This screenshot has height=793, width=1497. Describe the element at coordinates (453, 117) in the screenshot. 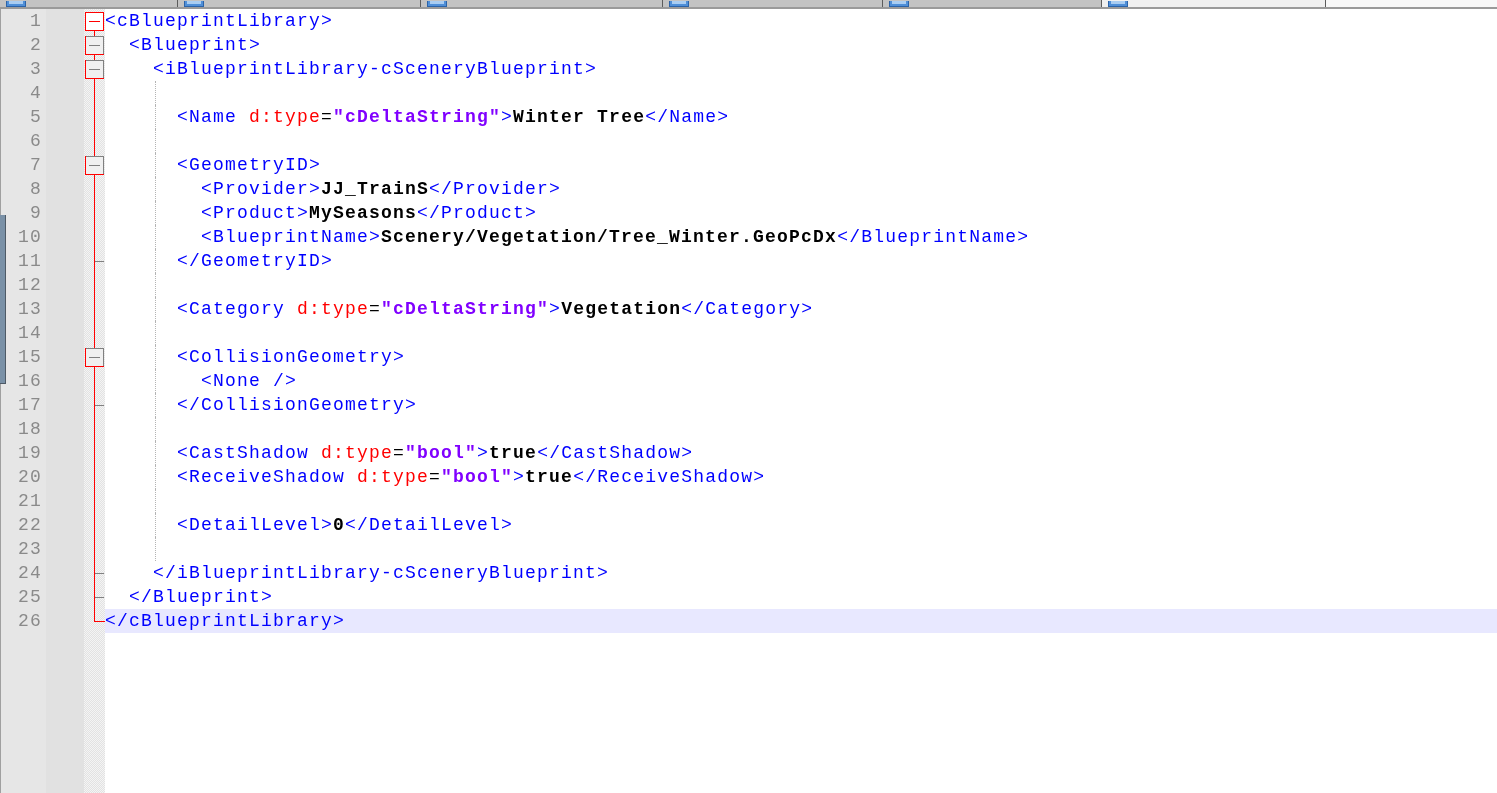

I see `code-line: <Name d:type="cDeltaString">Winter Tree</Name>` at that location.